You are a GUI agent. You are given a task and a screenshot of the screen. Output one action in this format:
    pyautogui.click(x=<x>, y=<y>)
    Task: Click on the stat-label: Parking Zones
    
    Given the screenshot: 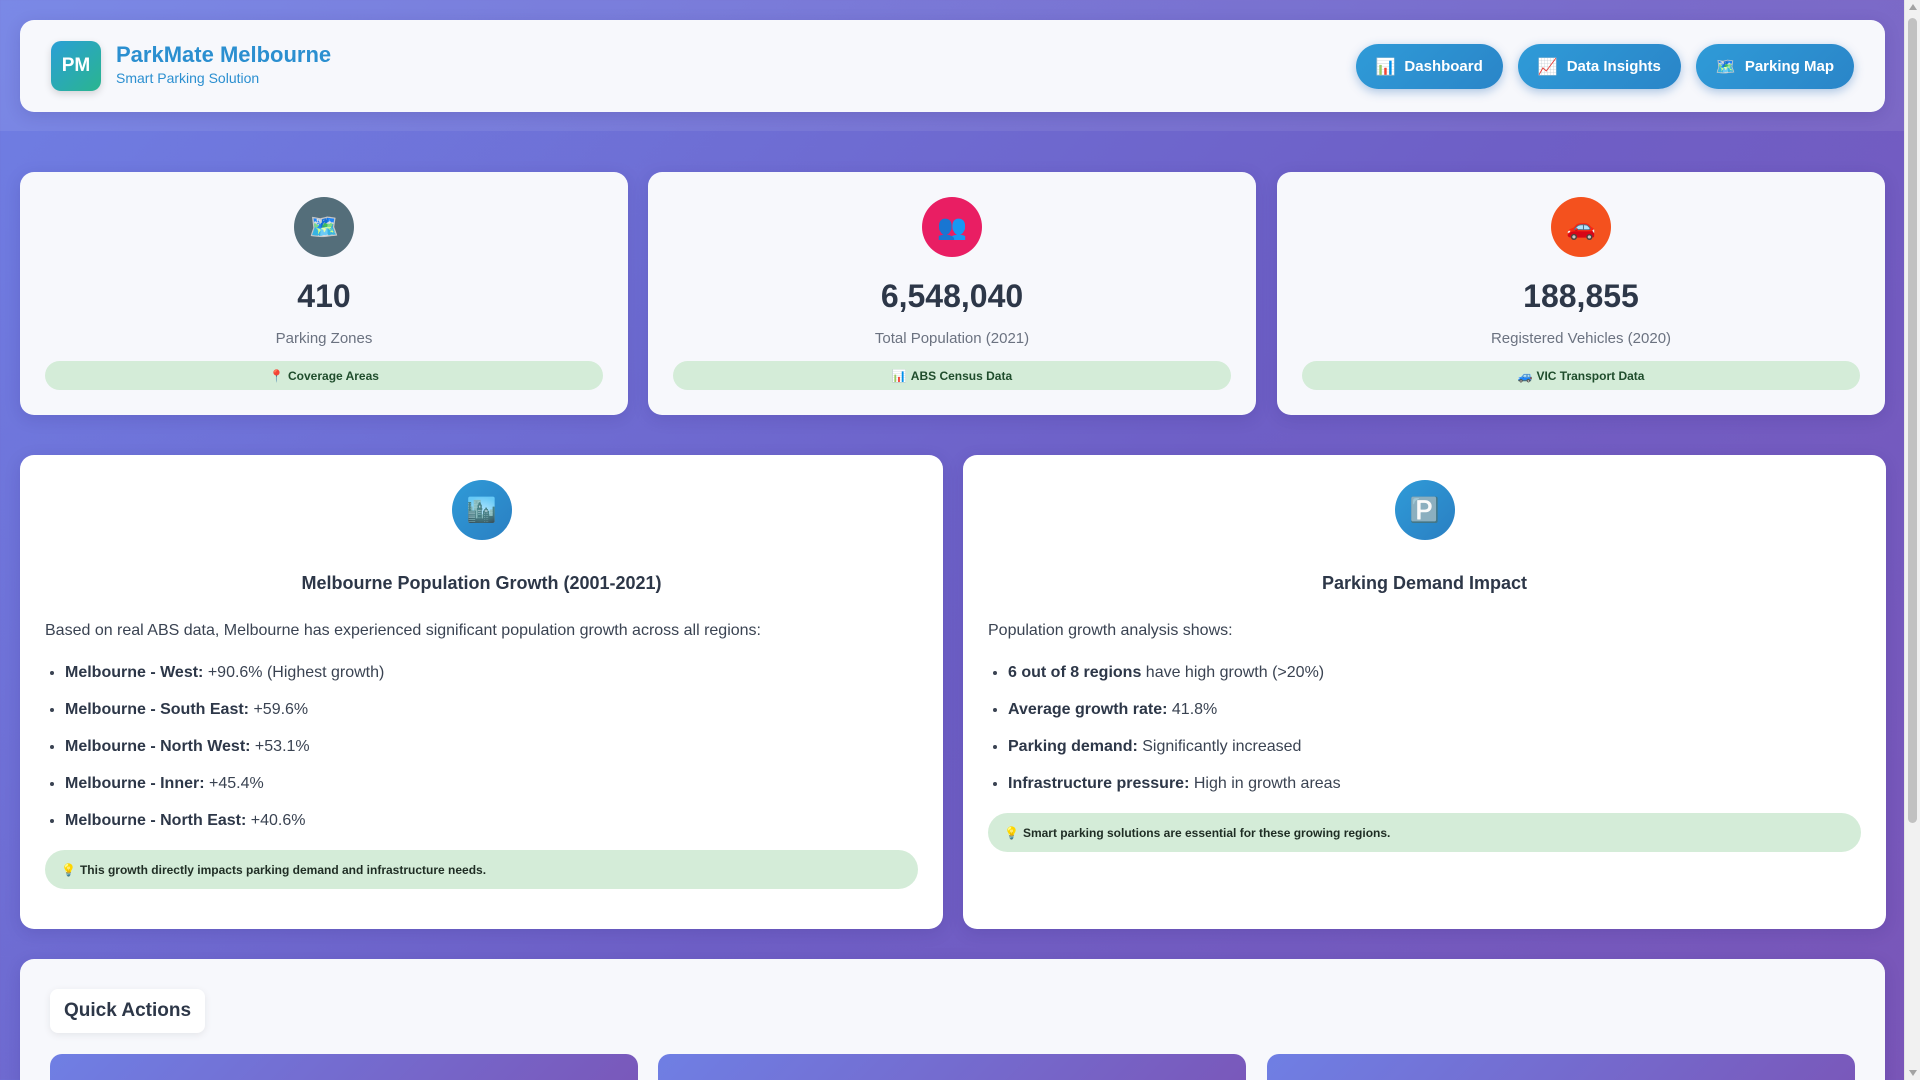 What is the action you would take?
    pyautogui.click(x=324, y=338)
    